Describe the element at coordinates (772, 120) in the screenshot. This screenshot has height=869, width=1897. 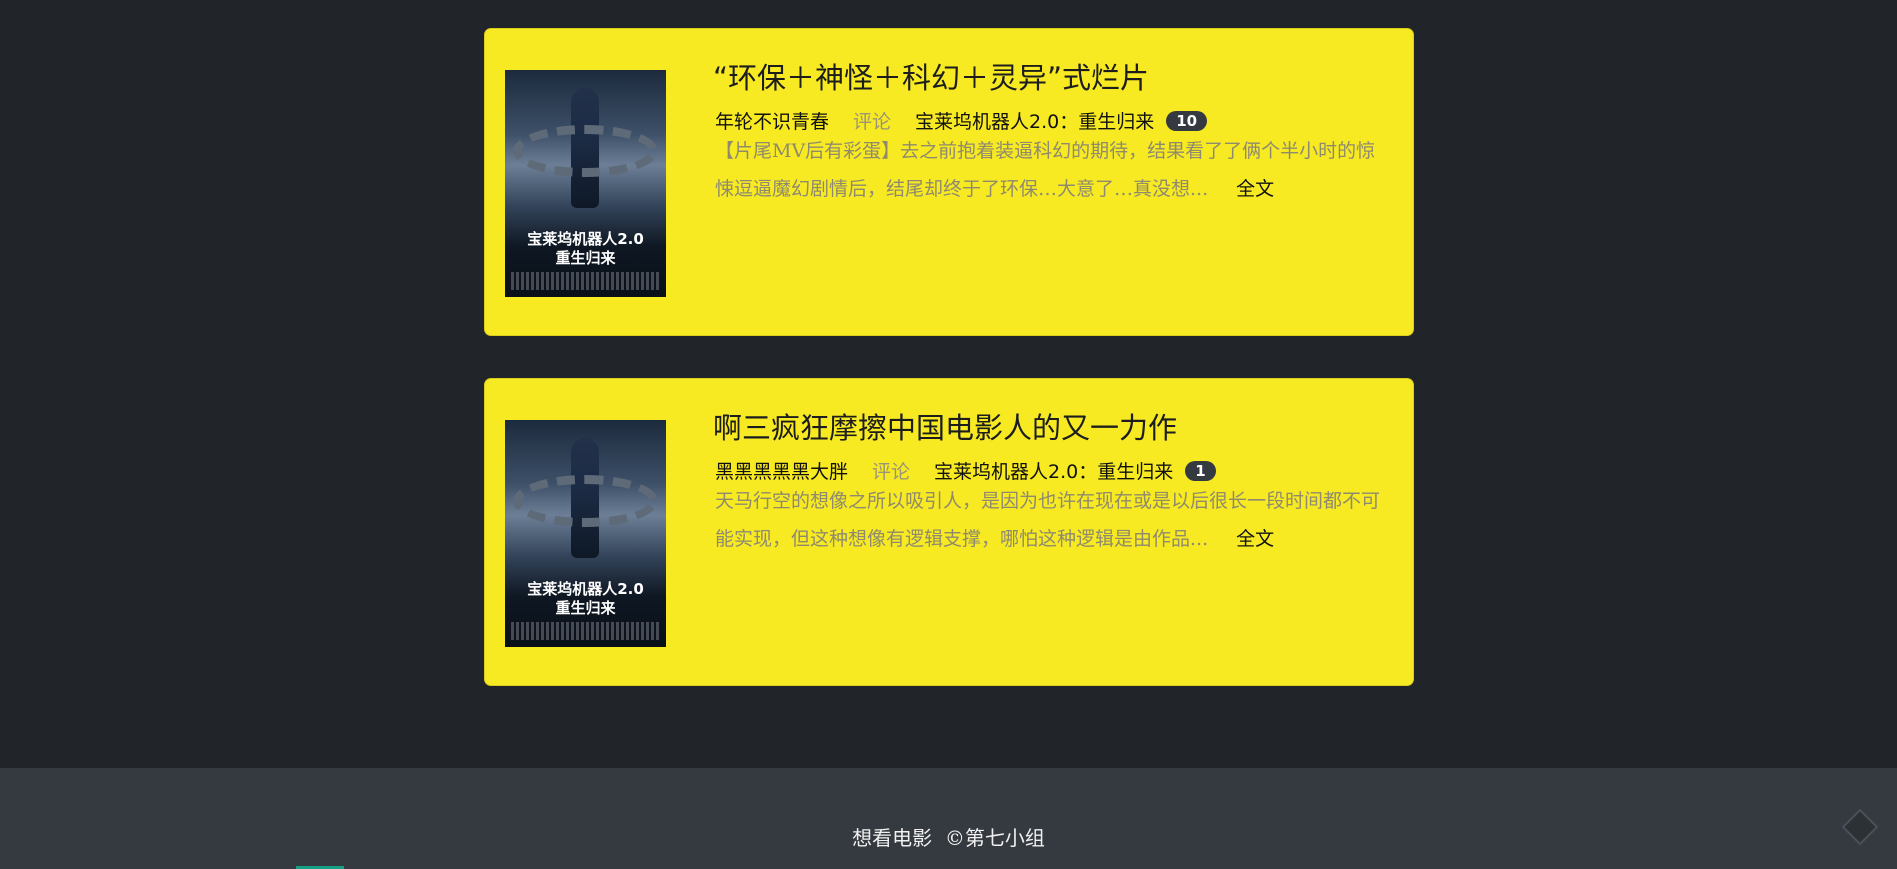
I see `author-link: 年轮不识青春` at that location.